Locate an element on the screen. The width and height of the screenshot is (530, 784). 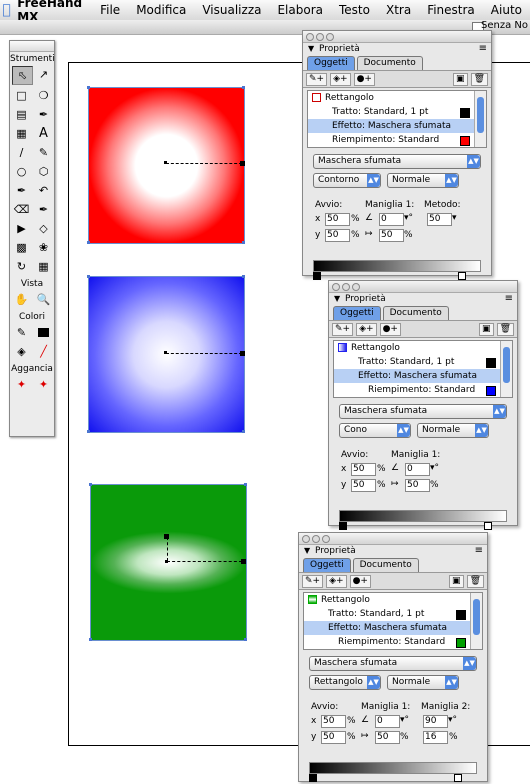
start-x-field: 50 is located at coordinates (363, 469).